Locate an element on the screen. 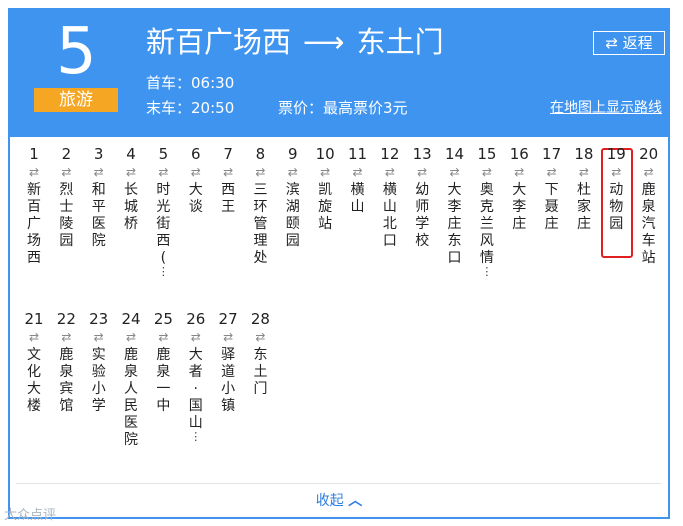  stop-item: 28 ⇄ 东土门 is located at coordinates (260, 354).